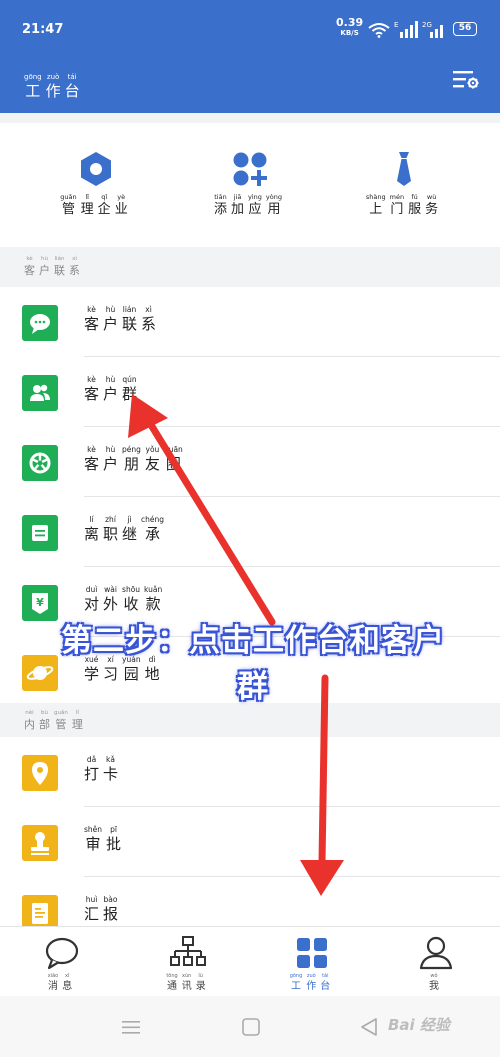  I want to click on network-speed-unit: KB/S, so click(349, 33).